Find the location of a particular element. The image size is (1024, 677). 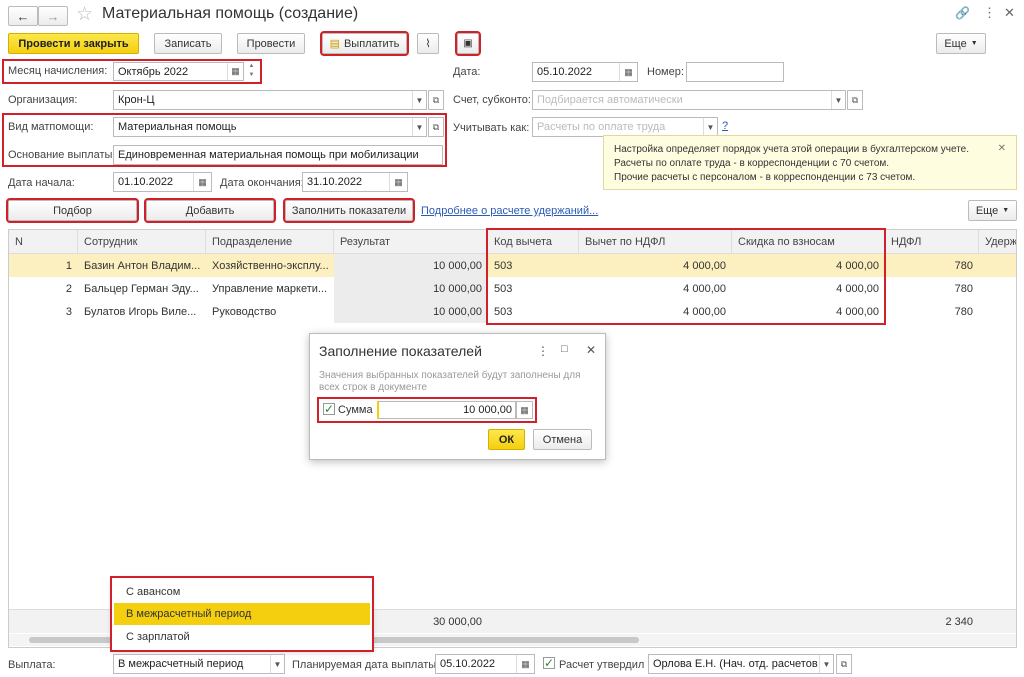

col-result: Результат is located at coordinates (411, 242).